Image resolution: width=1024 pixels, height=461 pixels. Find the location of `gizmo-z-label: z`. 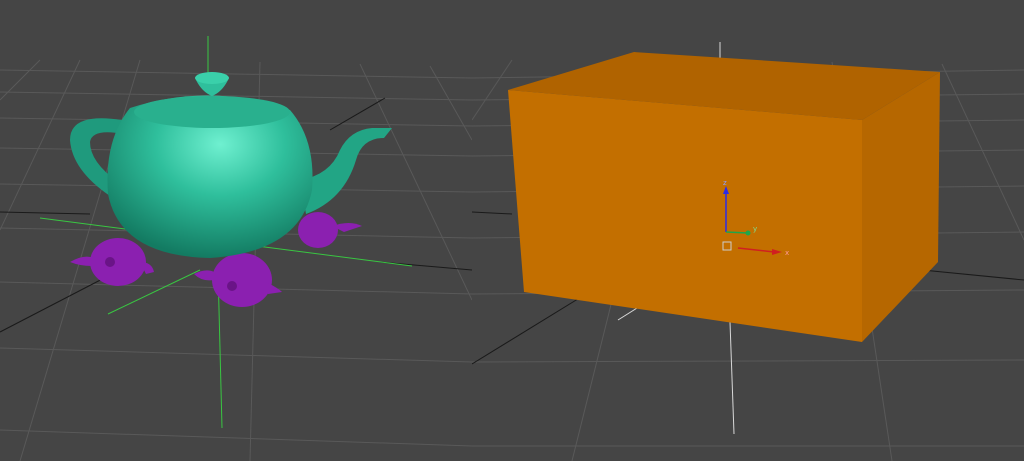

gizmo-z-label: z is located at coordinates (725, 183).